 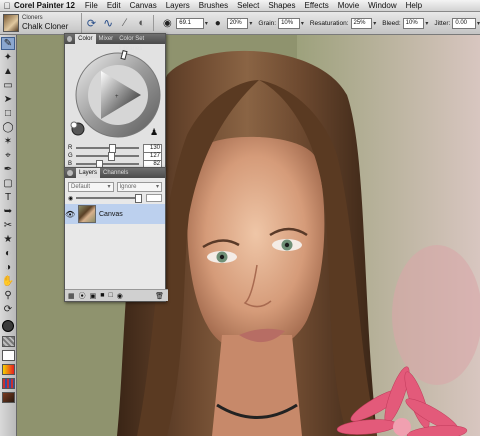 I want to click on rectangular-selection-tool-icon: □, so click(x=8, y=113).